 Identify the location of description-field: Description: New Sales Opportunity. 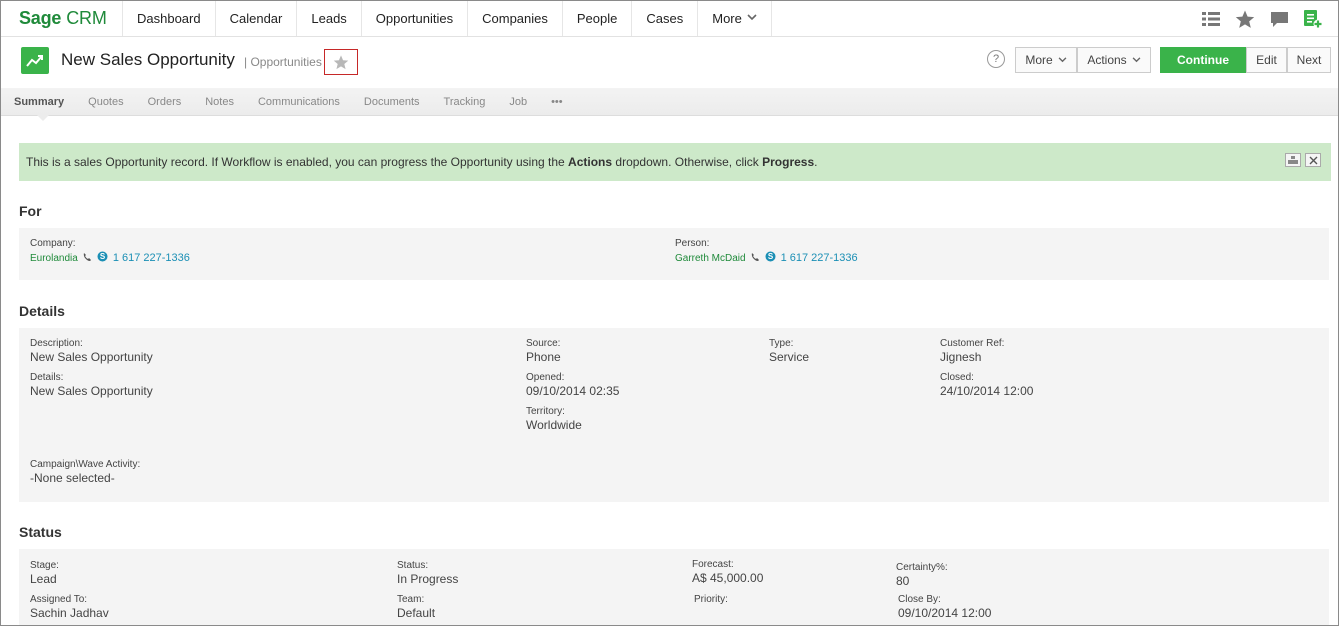
(91, 351).